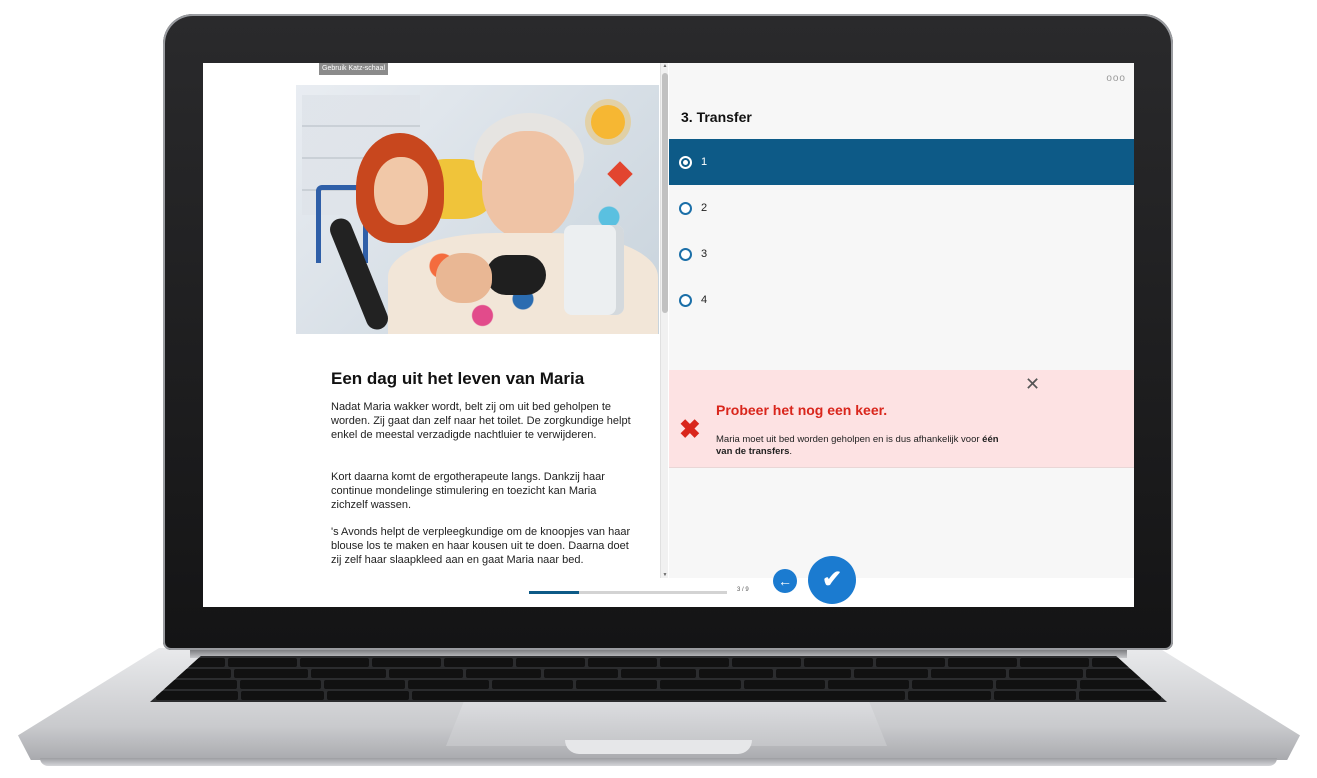  What do you see at coordinates (704, 254) in the screenshot?
I see `answer-label: 3` at bounding box center [704, 254].